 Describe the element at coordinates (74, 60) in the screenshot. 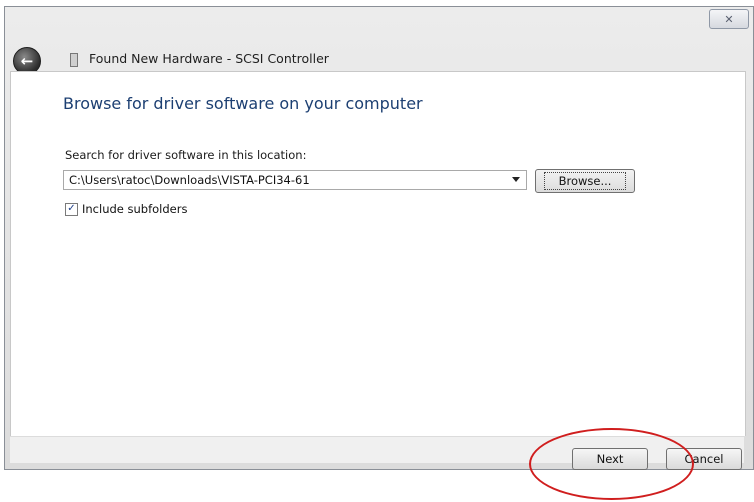

I see `hardware-icon` at that location.